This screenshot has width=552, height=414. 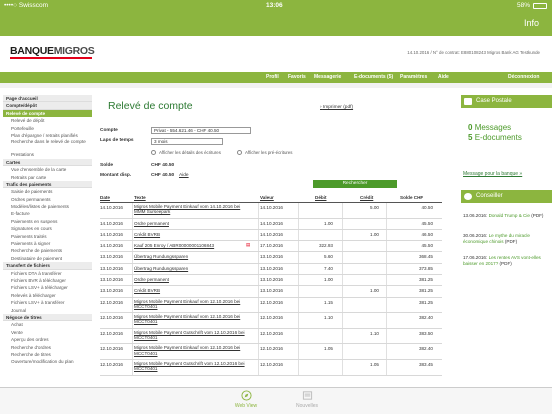 What do you see at coordinates (47, 184) in the screenshot?
I see `nav-section: Trafic des paiements` at bounding box center [47, 184].